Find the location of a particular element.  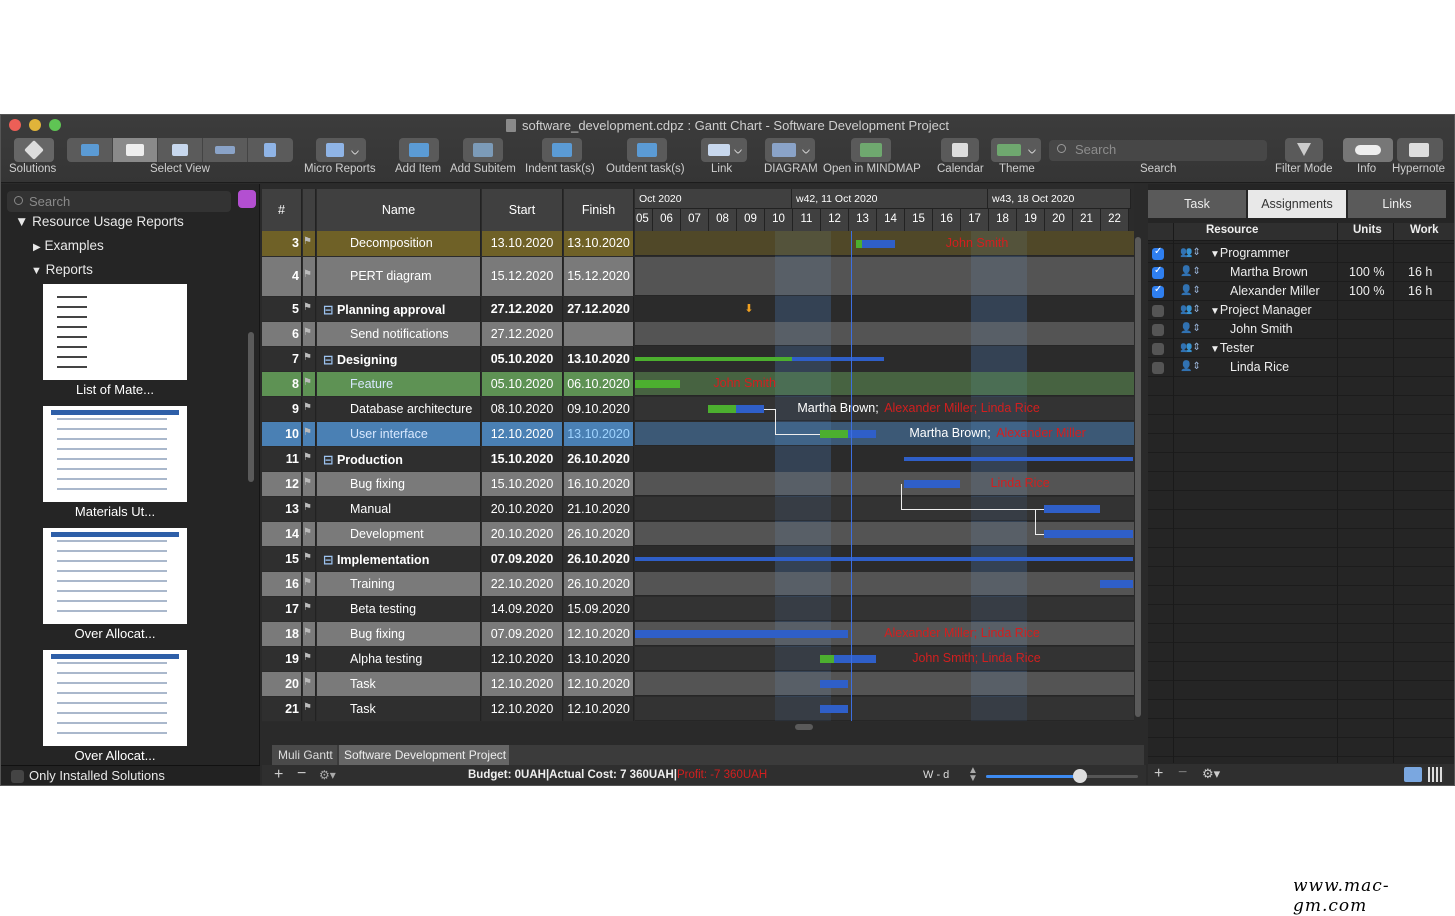

task-name-cell: Alpha testing is located at coordinates (399, 659).